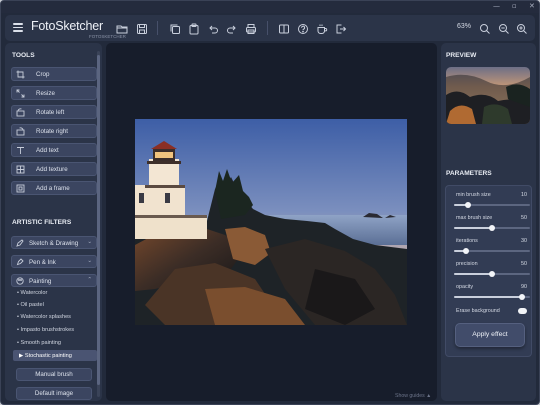 The image size is (540, 405). I want to click on texture-icon, so click(20, 169).